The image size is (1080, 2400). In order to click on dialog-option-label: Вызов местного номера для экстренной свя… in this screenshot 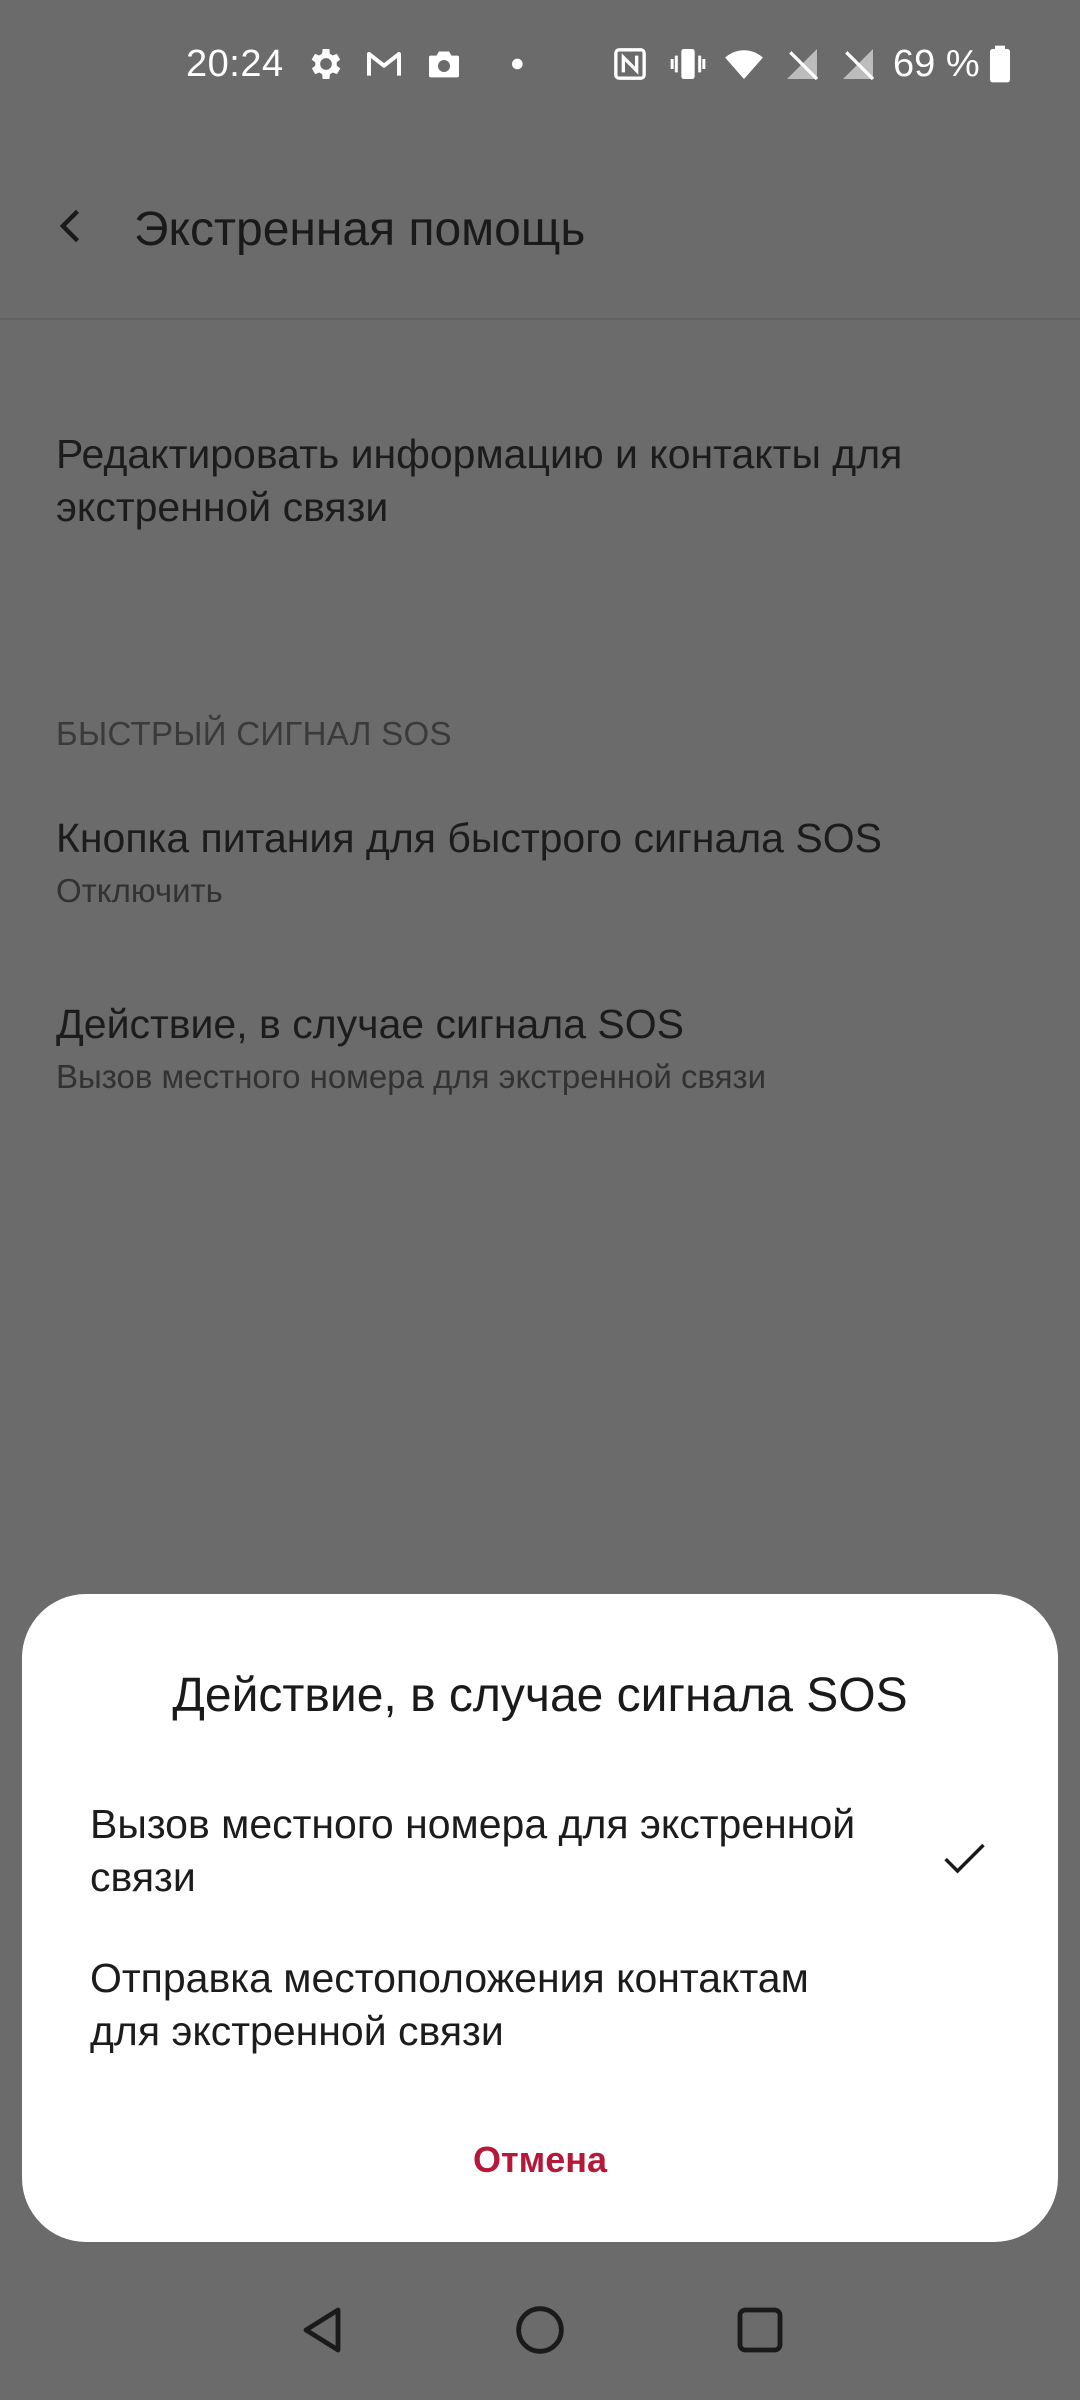, I will do `click(473, 1850)`.